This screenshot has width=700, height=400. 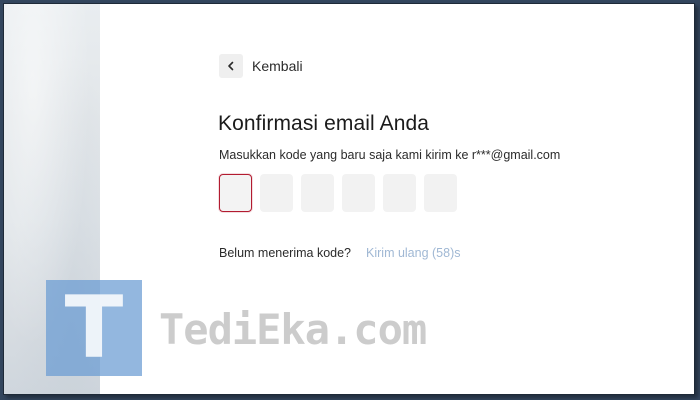 I want to click on verification-code-inputs, so click(x=342, y=193).